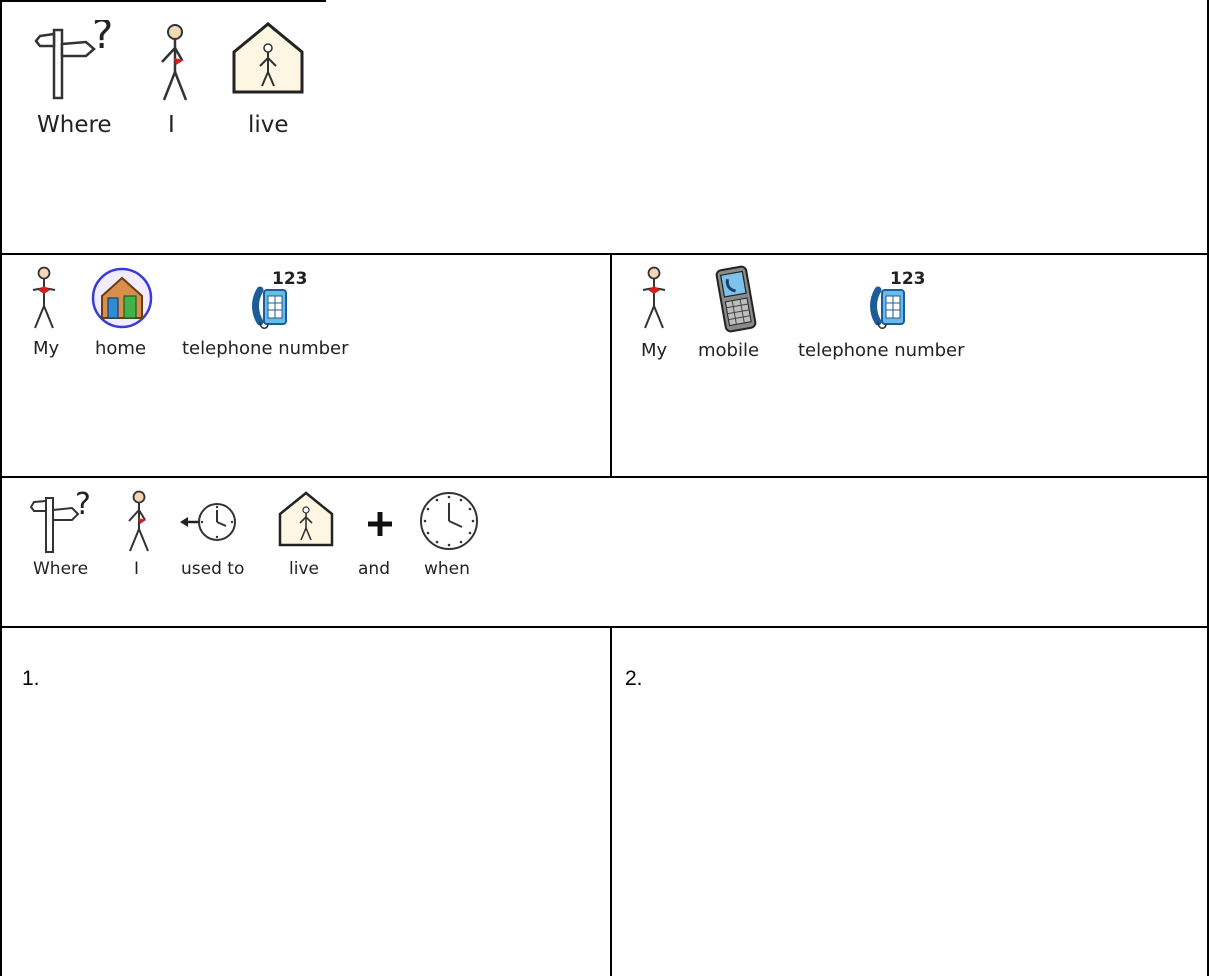  Describe the element at coordinates (380, 524) in the screenshot. I see `plus-and-icon` at that location.